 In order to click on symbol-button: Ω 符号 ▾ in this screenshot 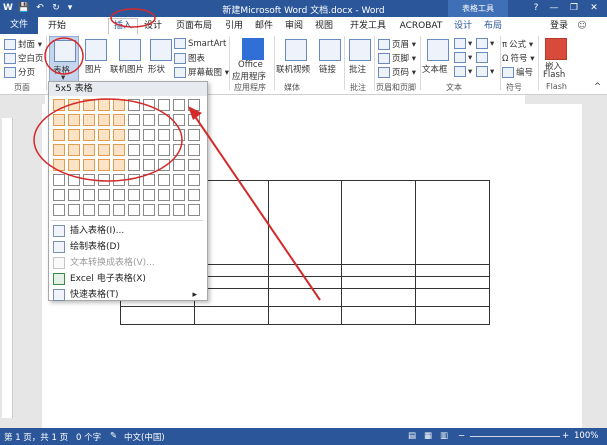, I will do `click(518, 58)`.